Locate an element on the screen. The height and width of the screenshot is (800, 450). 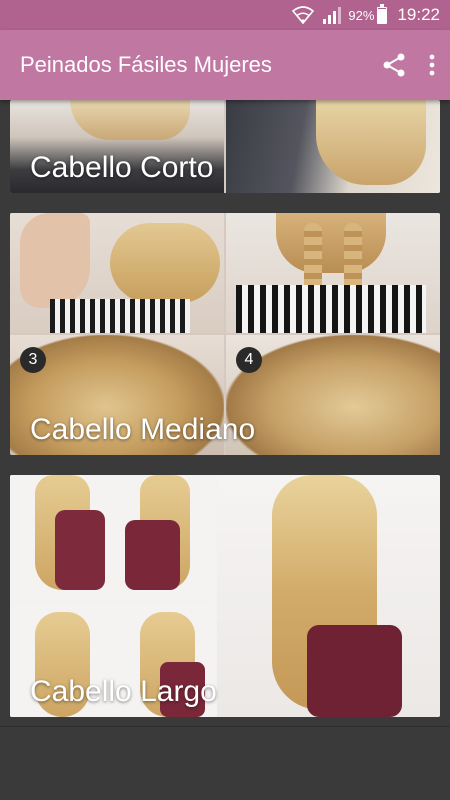
short-hair-photo-right is located at coordinates (333, 146).